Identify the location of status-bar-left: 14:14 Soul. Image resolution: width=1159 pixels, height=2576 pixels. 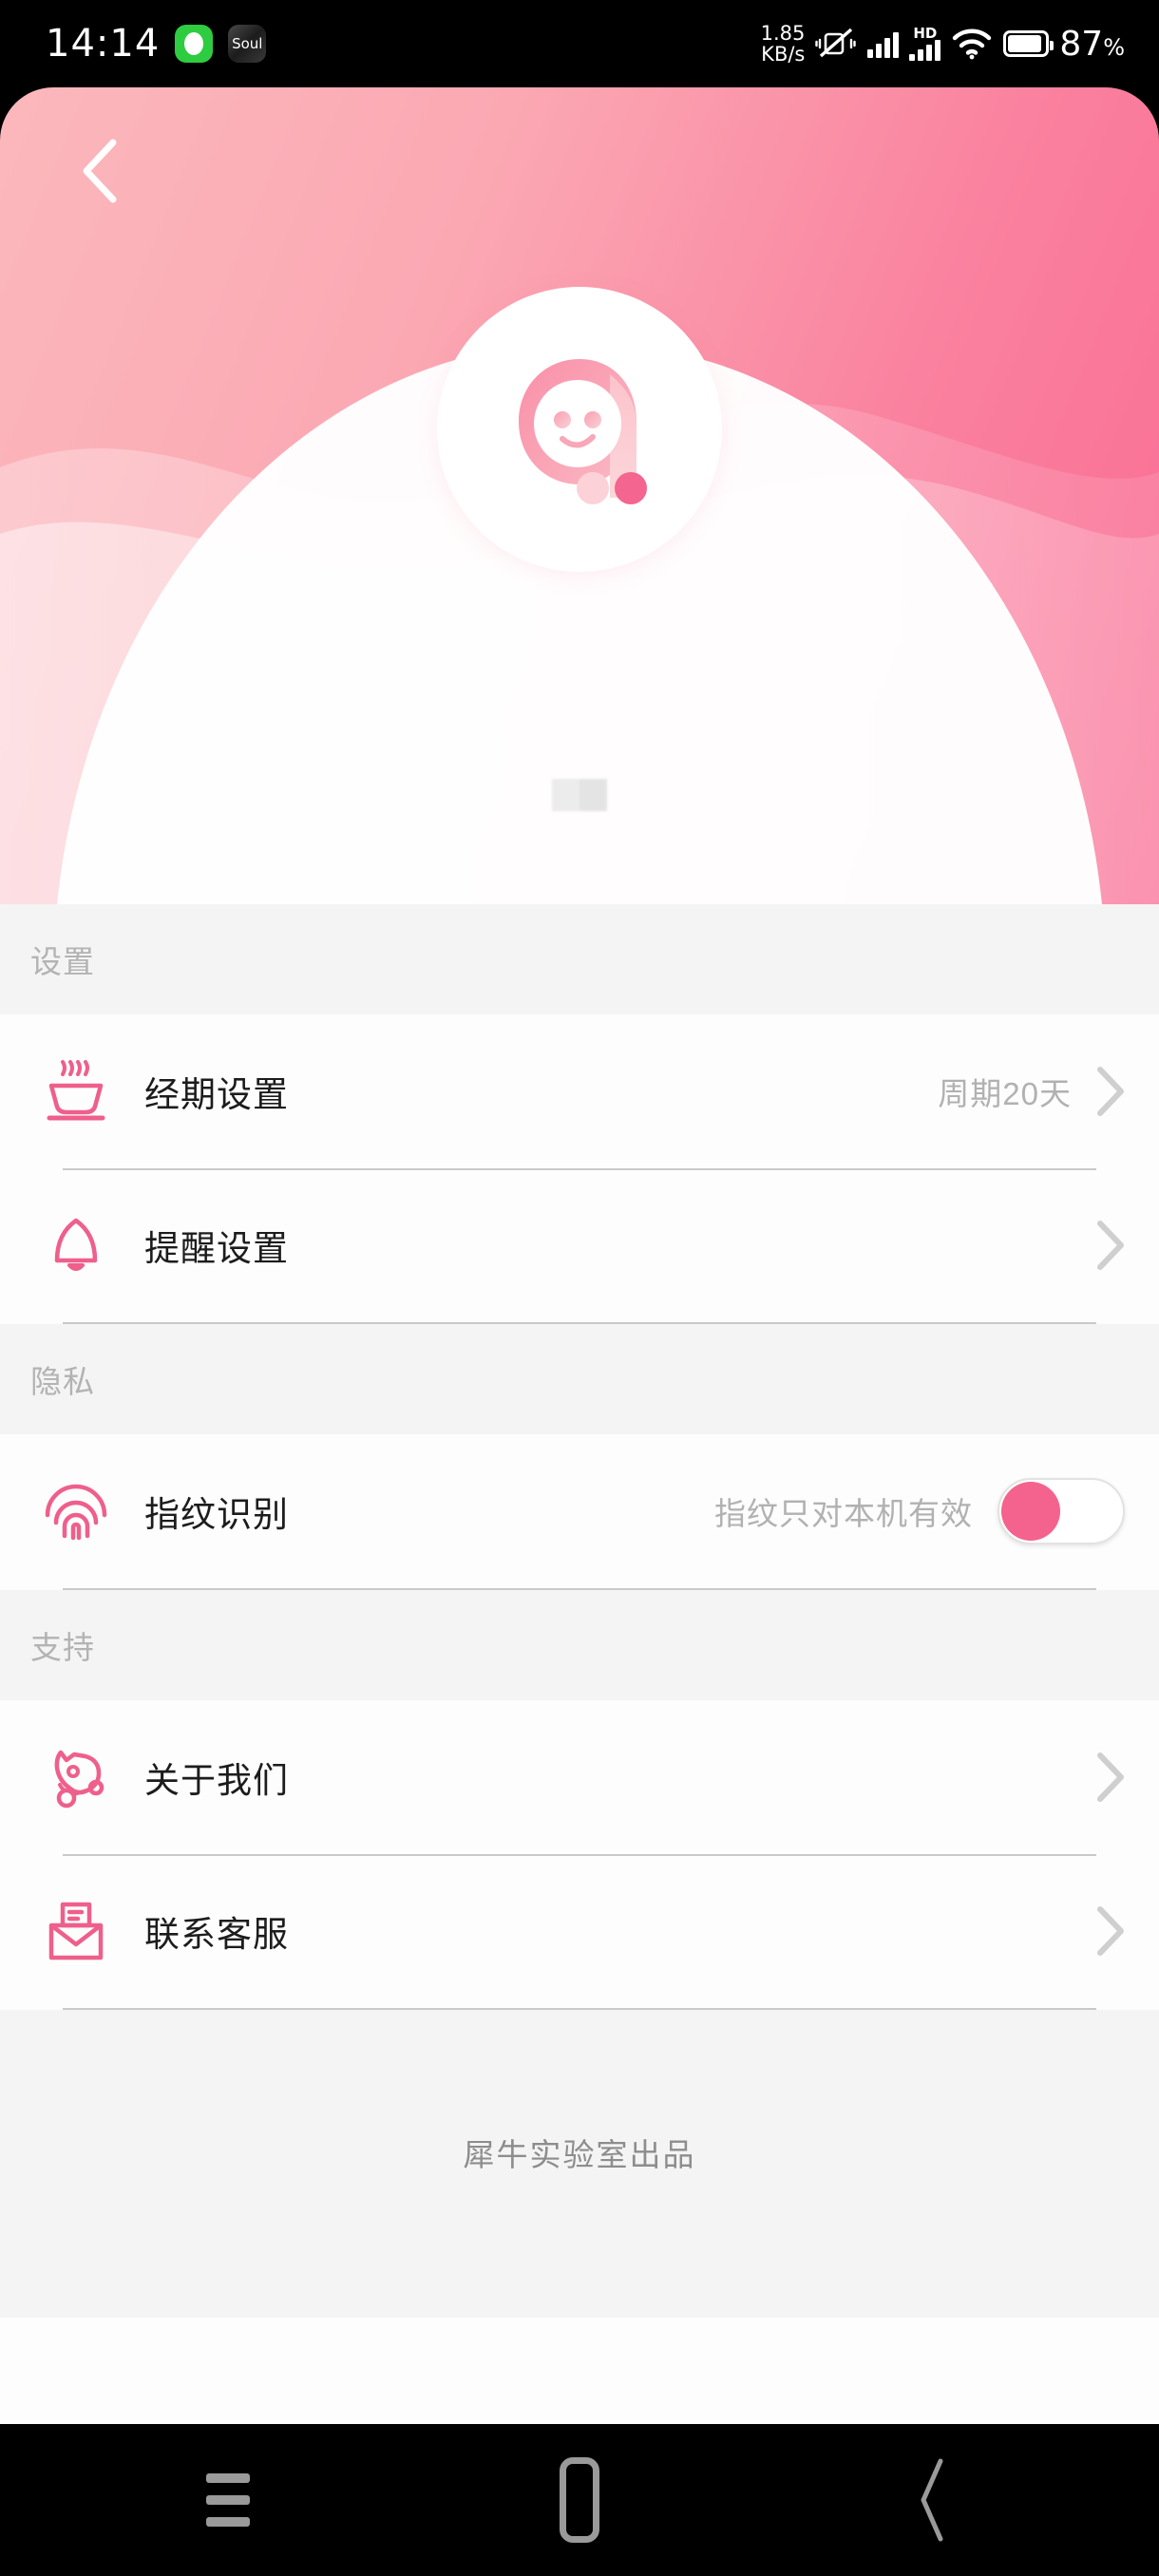
(156, 44).